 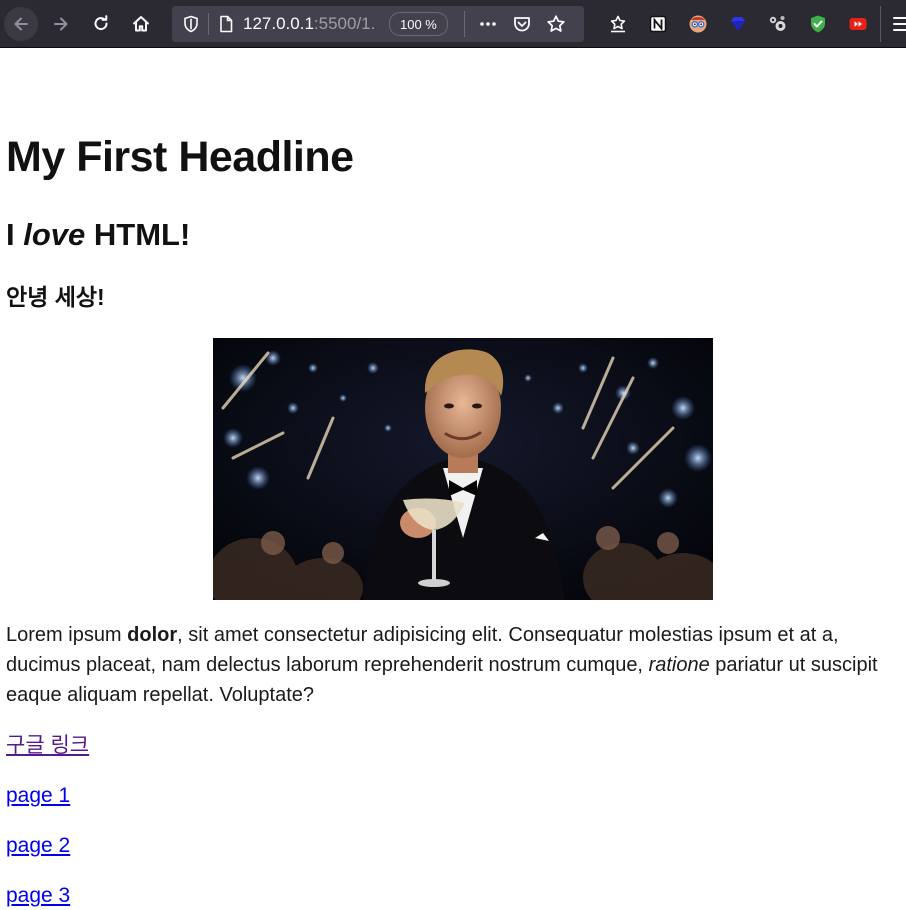 I want to click on title-bold: First Headline, so click(x=215, y=157).